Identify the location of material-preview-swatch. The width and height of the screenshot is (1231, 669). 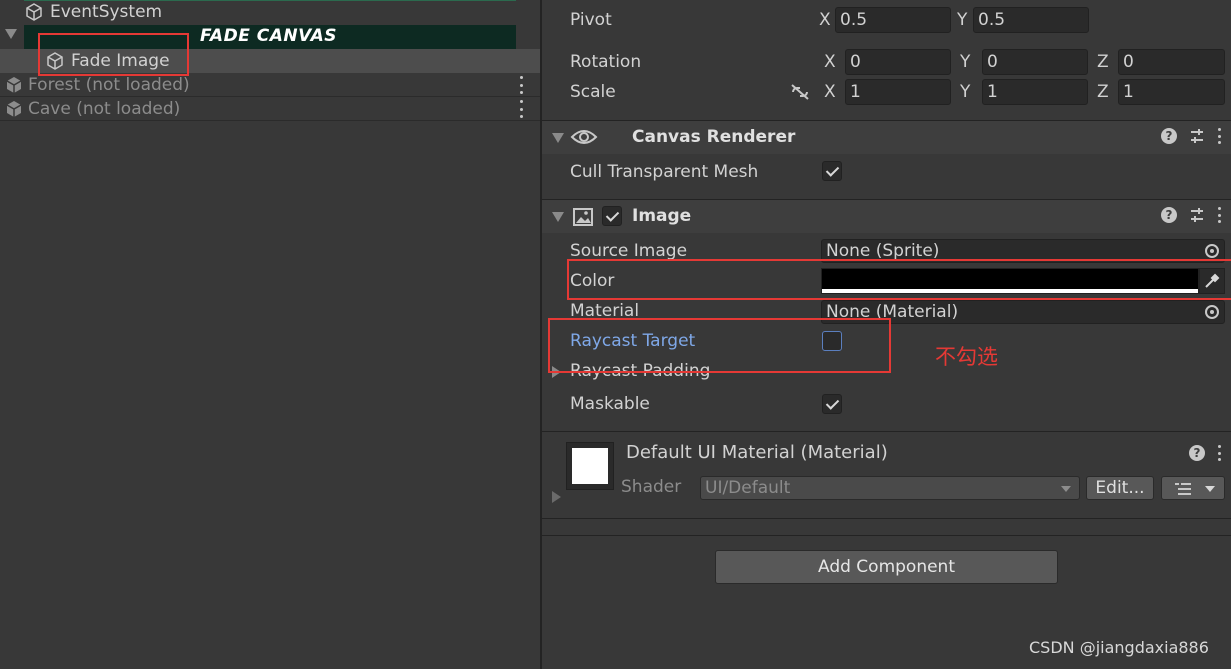
(590, 466).